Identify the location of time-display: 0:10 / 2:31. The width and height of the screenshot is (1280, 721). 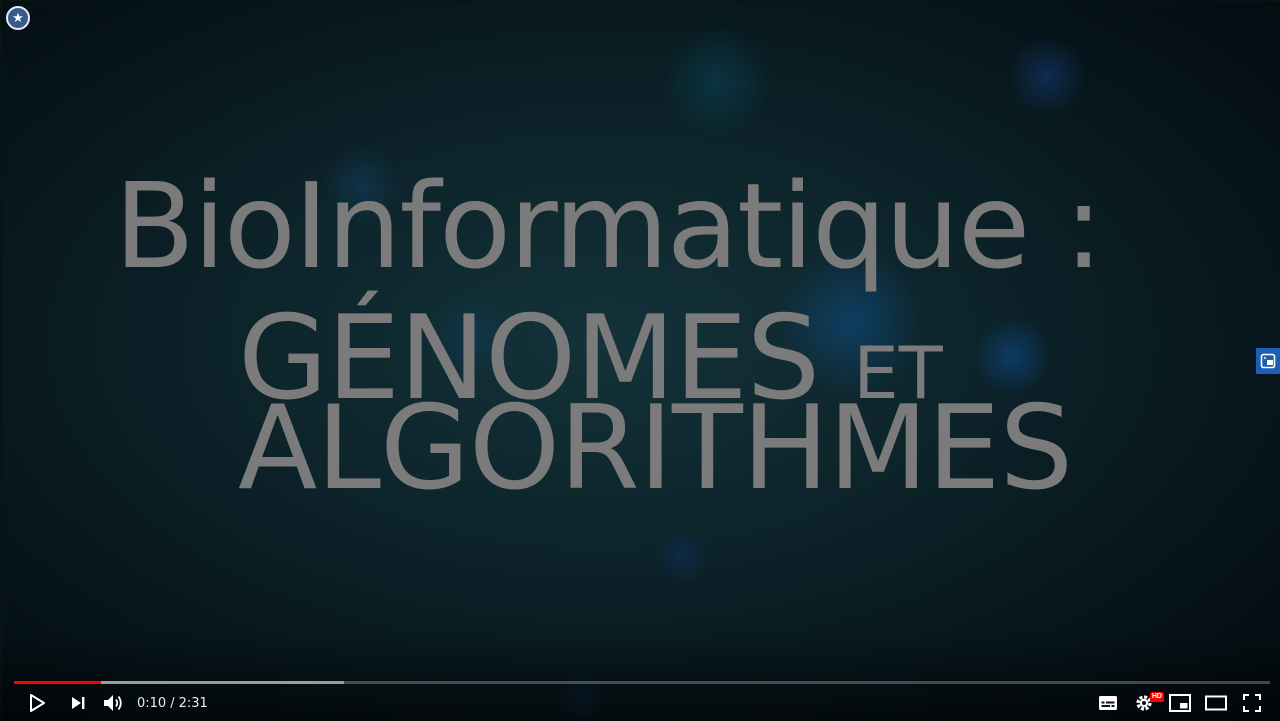
(172, 703).